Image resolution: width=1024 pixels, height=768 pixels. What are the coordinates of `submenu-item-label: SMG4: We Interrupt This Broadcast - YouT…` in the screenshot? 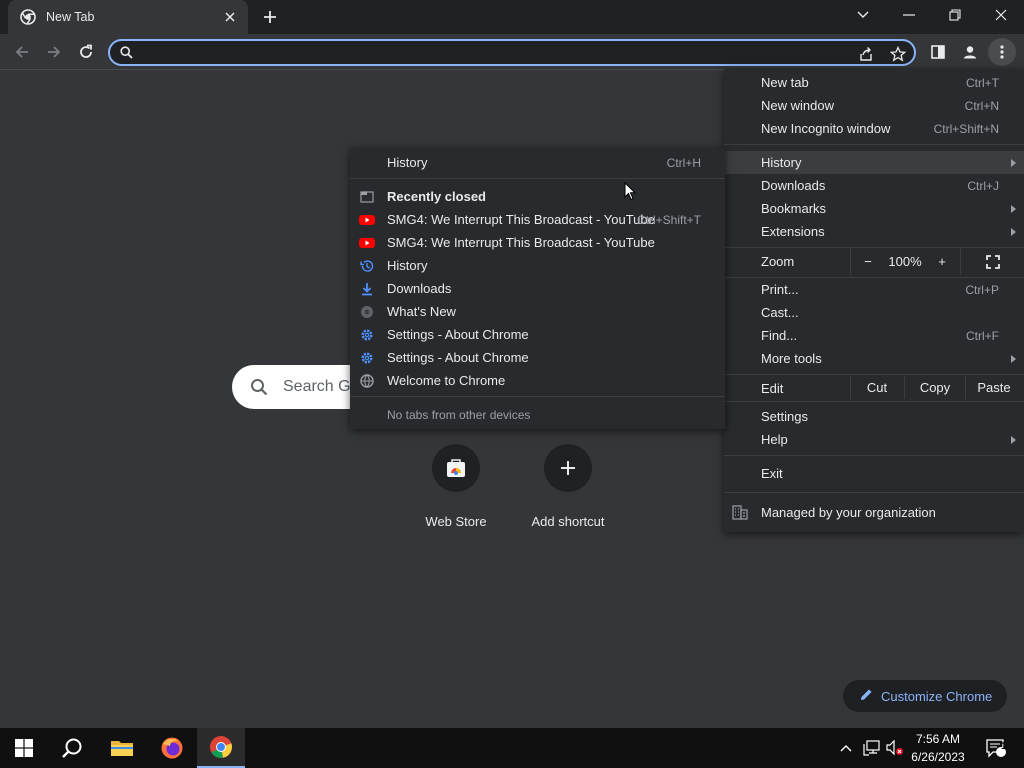 It's located at (521, 242).